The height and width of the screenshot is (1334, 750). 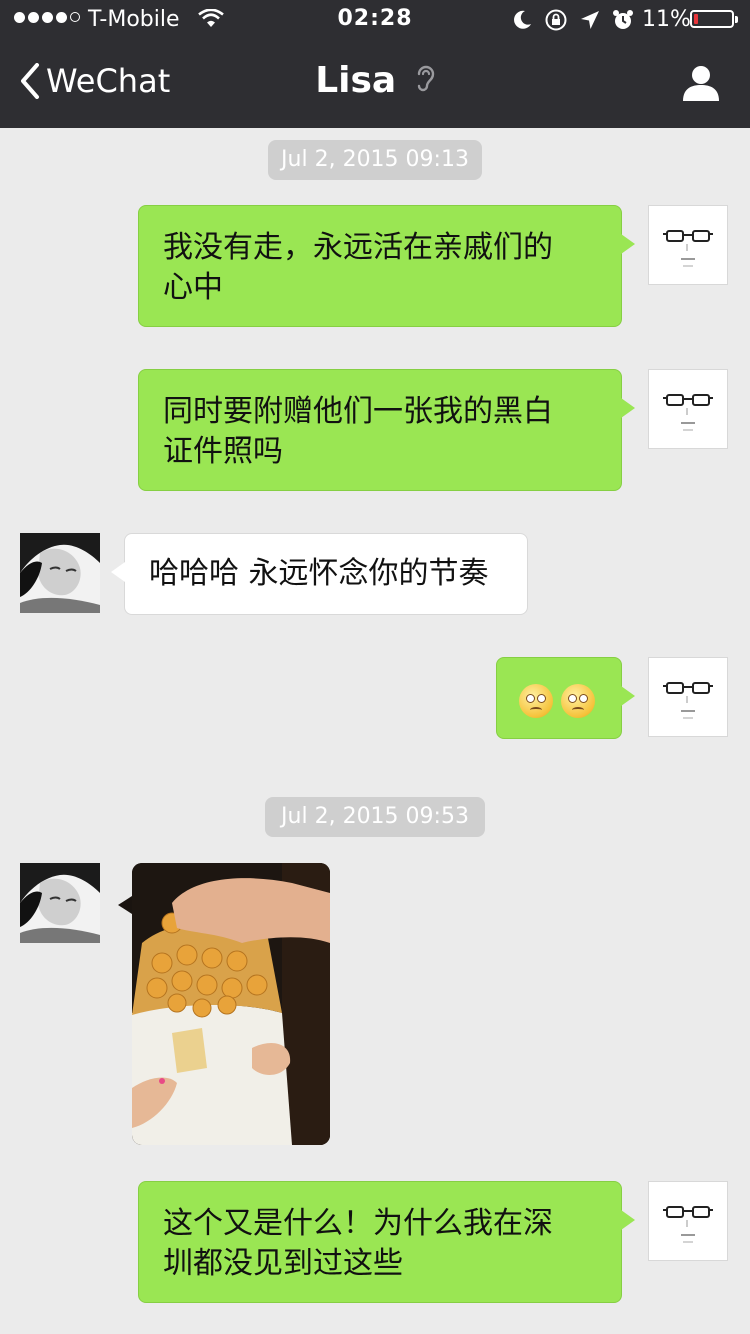 I want to click on location-arrow-icon, so click(x=590, y=23).